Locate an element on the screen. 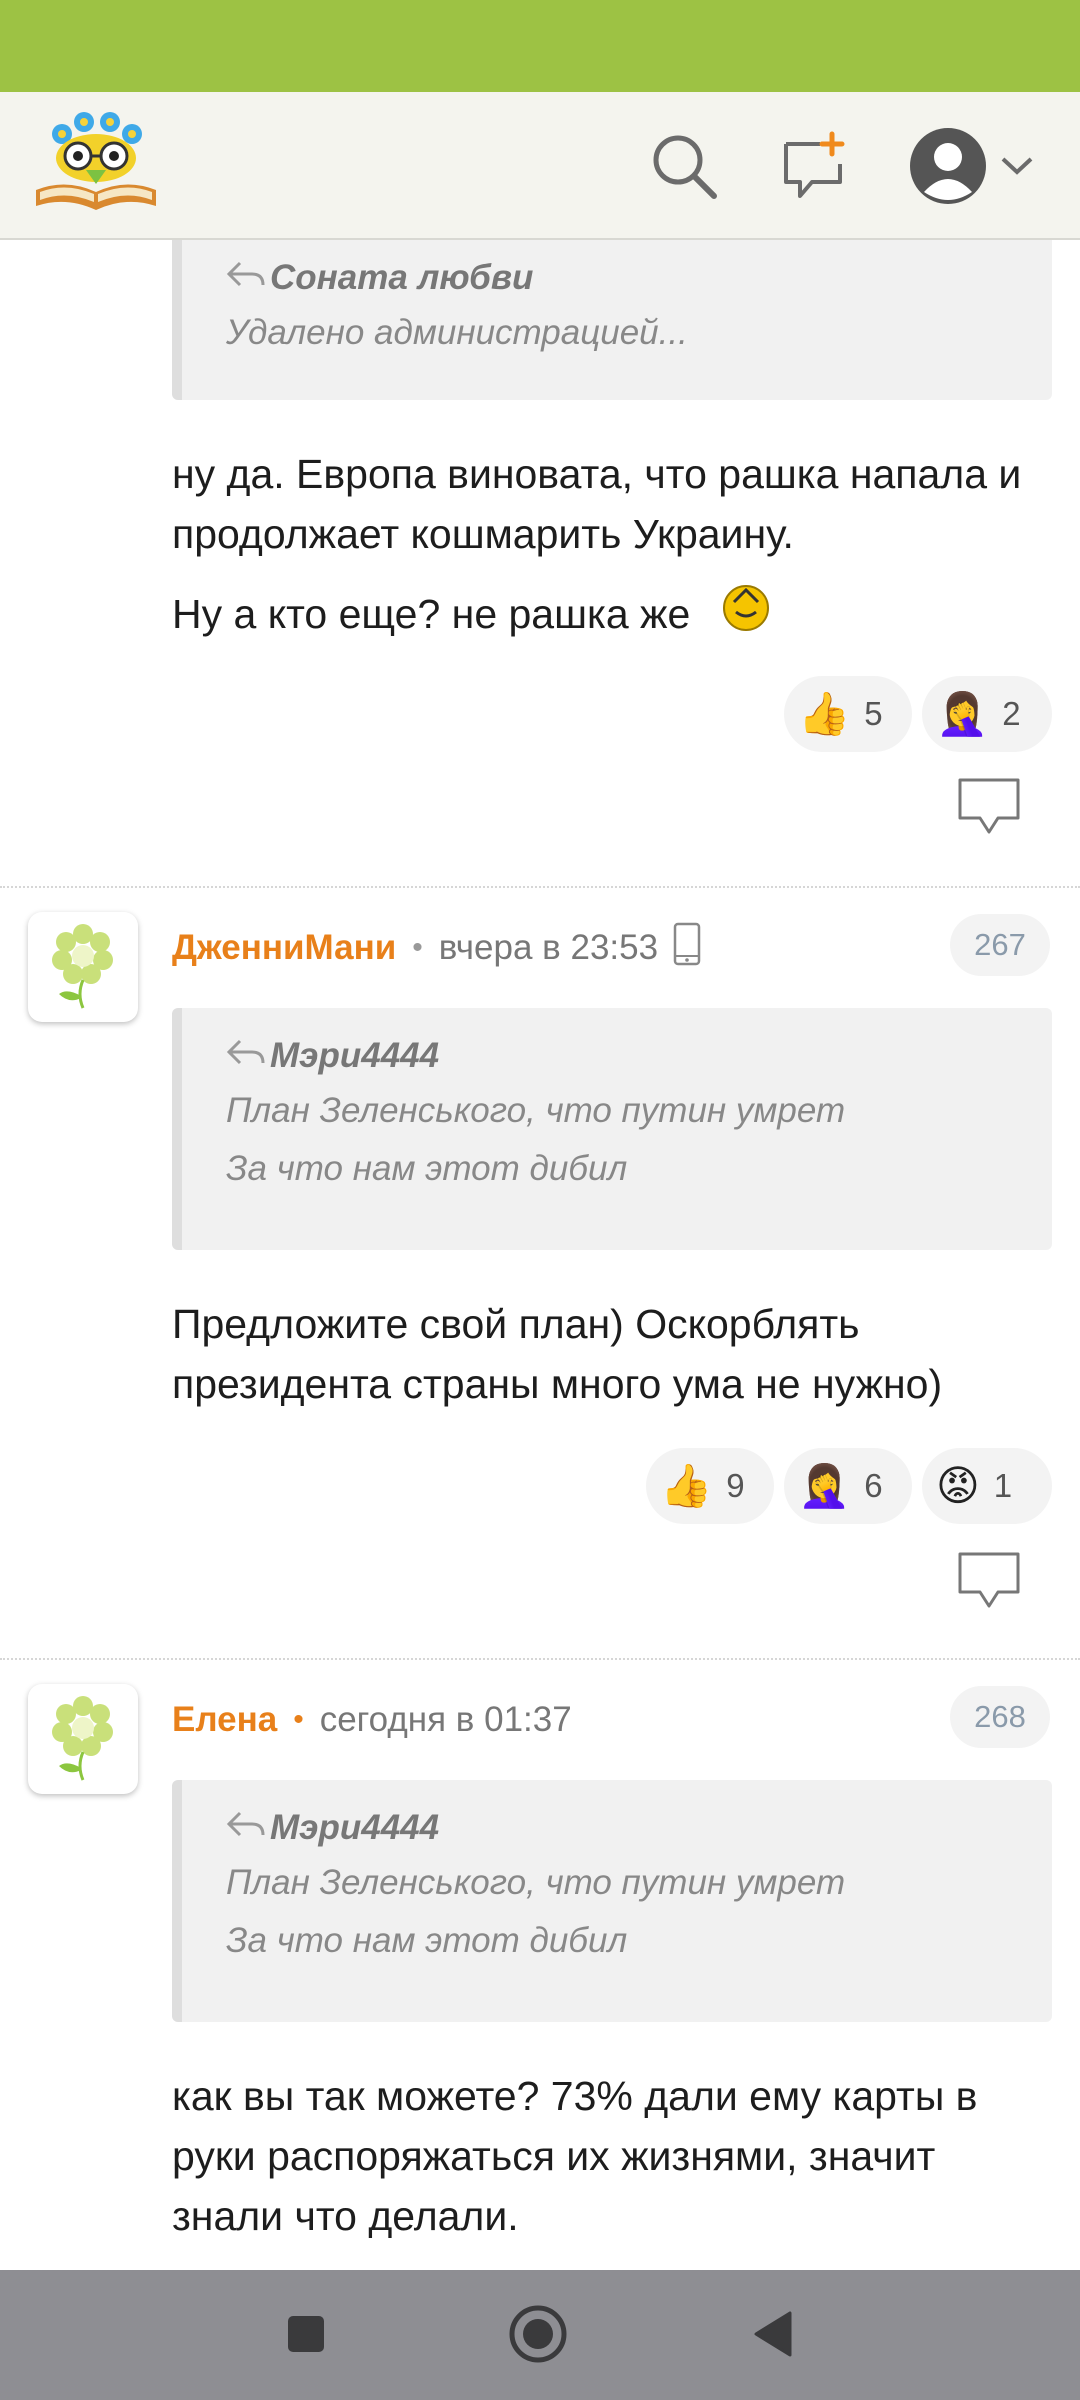 The height and width of the screenshot is (2400, 1080). new-message-button is located at coordinates (814, 168).